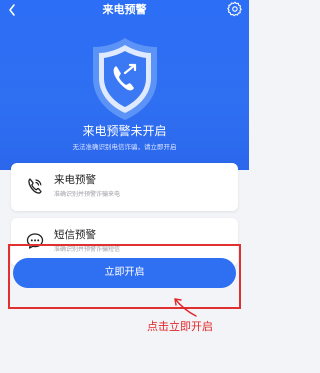 The width and height of the screenshot is (320, 373). What do you see at coordinates (75, 235) in the screenshot?
I see `feature-name: 短信预警` at bounding box center [75, 235].